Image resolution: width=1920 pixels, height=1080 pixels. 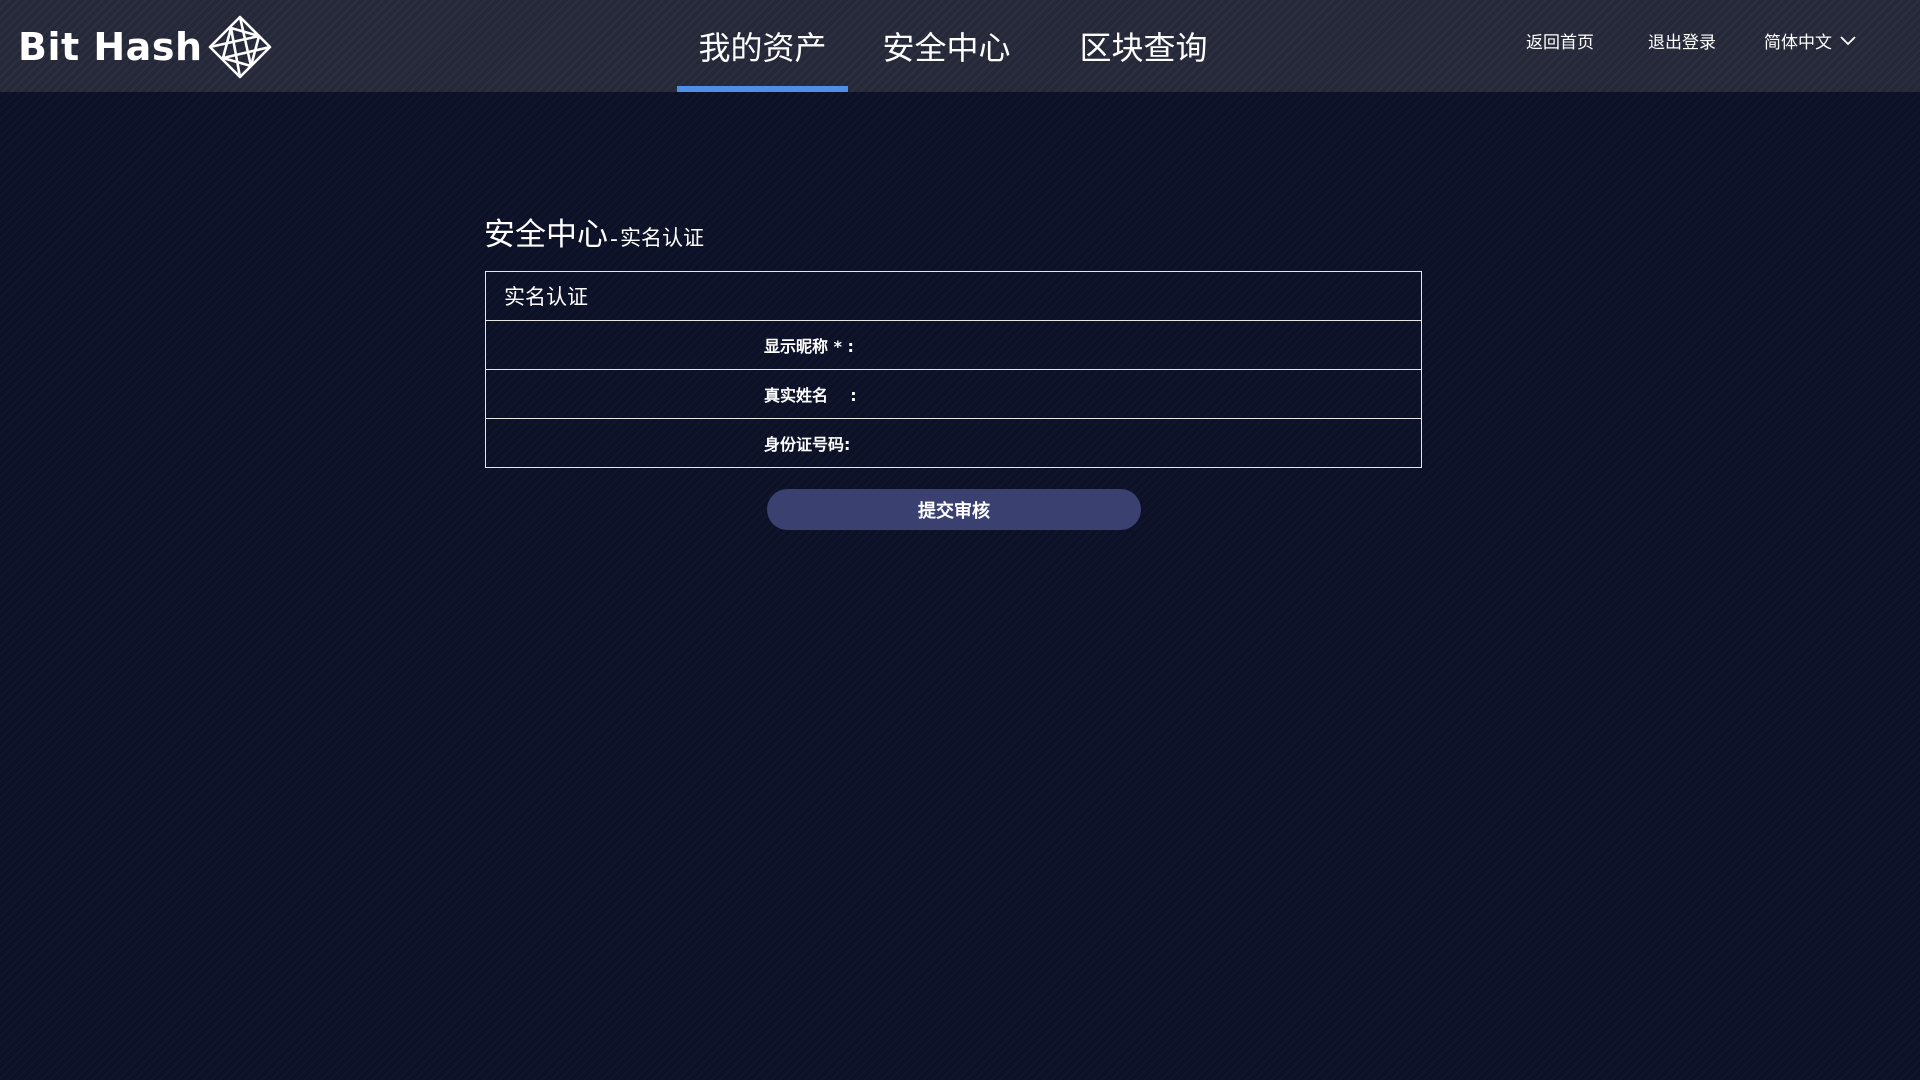 What do you see at coordinates (946, 46) in the screenshot?
I see `nav-tab-security-center: 安全中心` at bounding box center [946, 46].